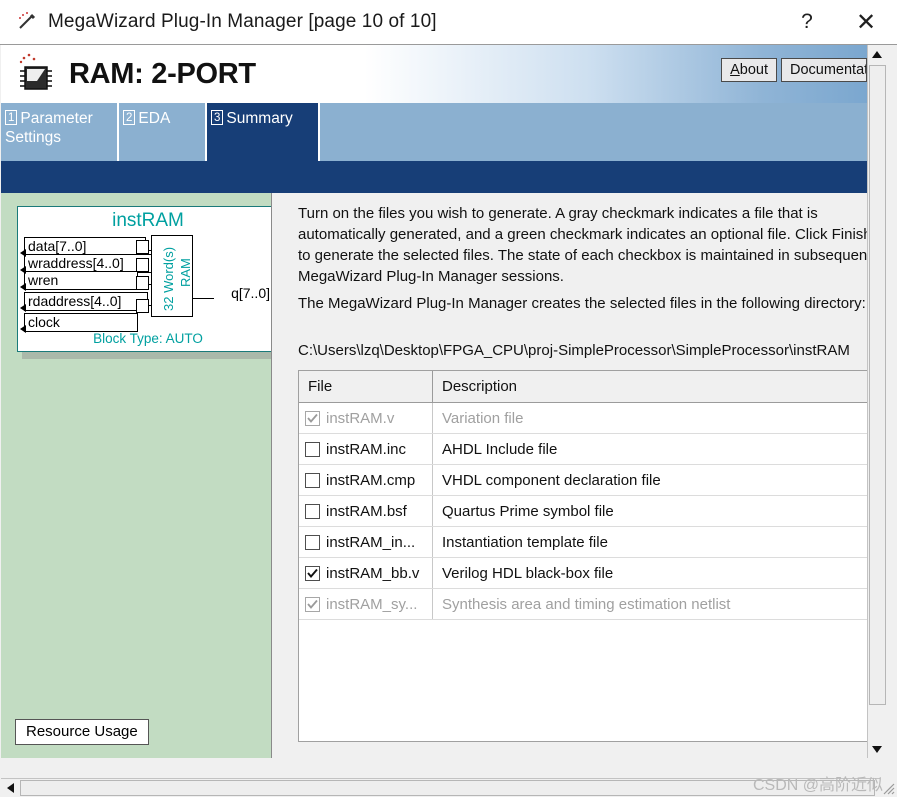  Describe the element at coordinates (753, 70) in the screenshot. I see `about-label: bout` at that location.